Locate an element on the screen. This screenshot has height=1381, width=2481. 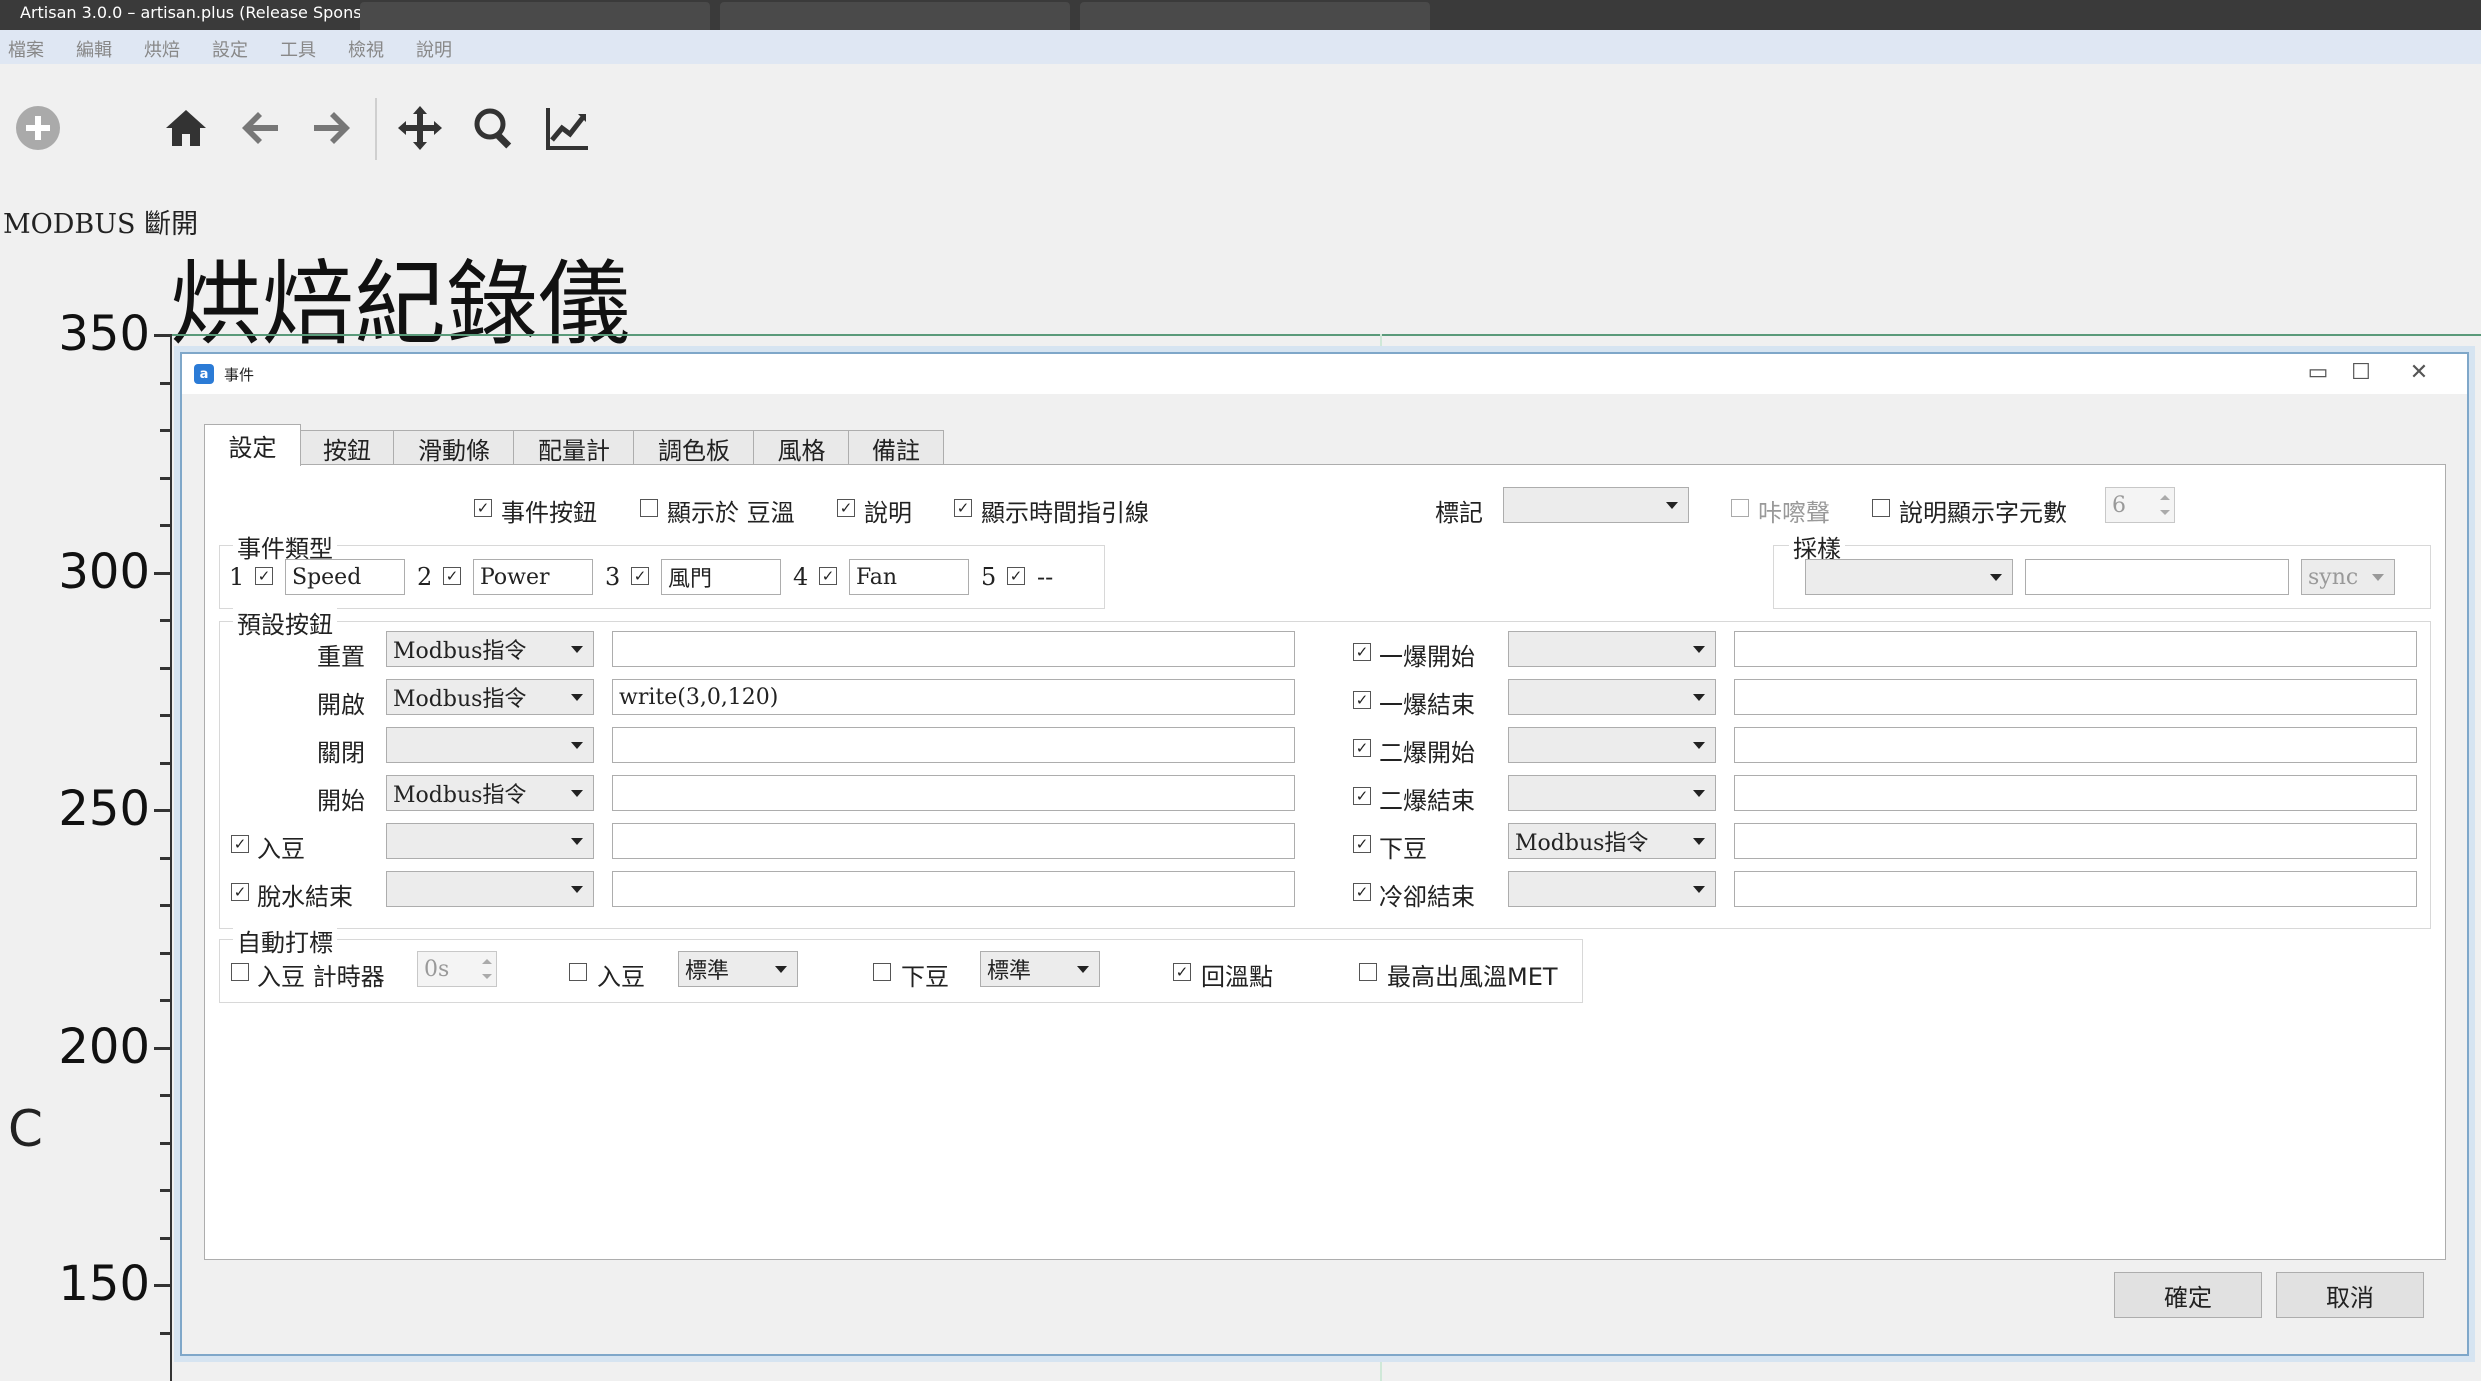
minimize-icon: ▭ is located at coordinates (2318, 372).